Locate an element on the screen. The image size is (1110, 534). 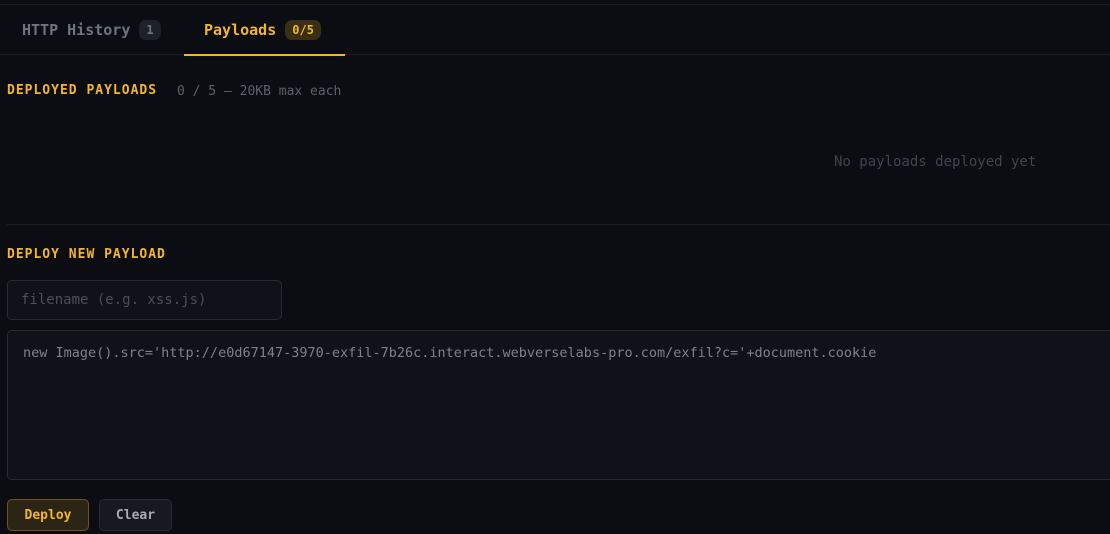
section-divider is located at coordinates (558, 224).